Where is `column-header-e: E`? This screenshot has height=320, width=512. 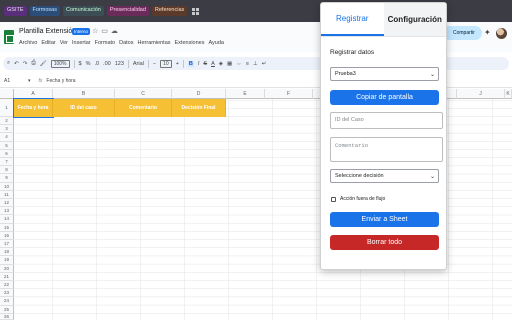 column-header-e: E is located at coordinates (245, 94).